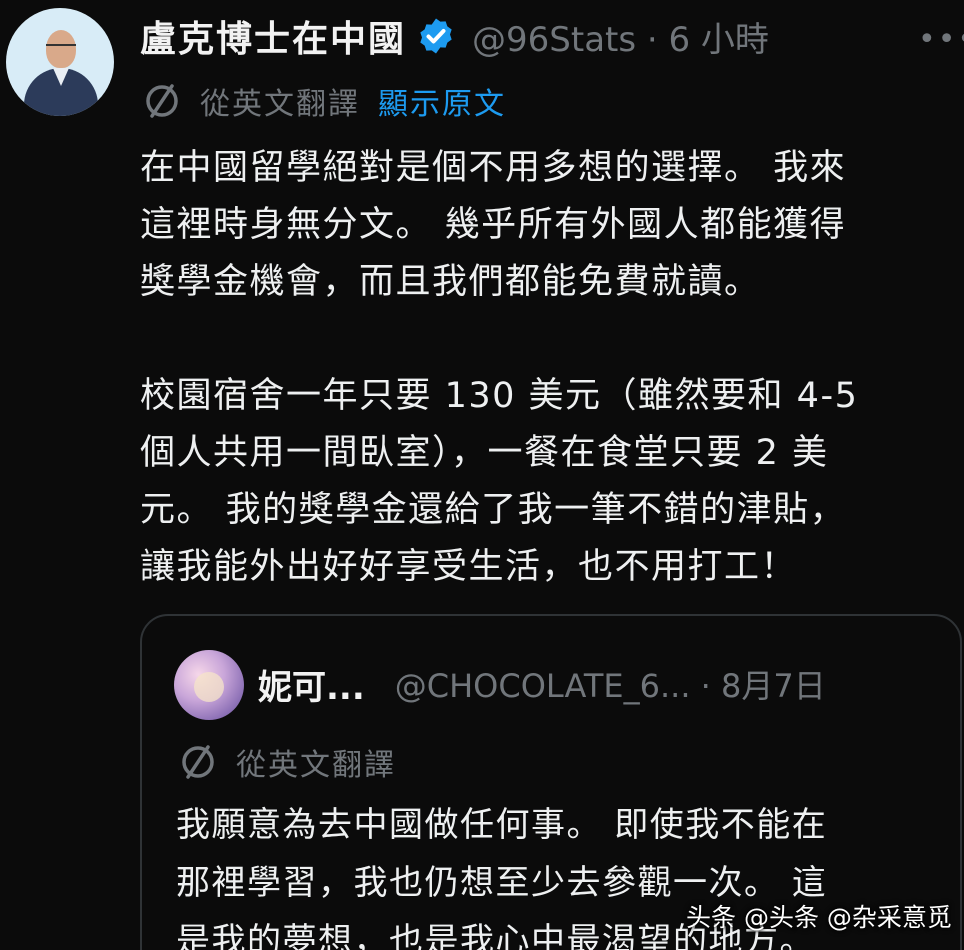  I want to click on quoted-tweet-line: 我願意為去中國做任何事。 即使我不能在, so click(502, 825).